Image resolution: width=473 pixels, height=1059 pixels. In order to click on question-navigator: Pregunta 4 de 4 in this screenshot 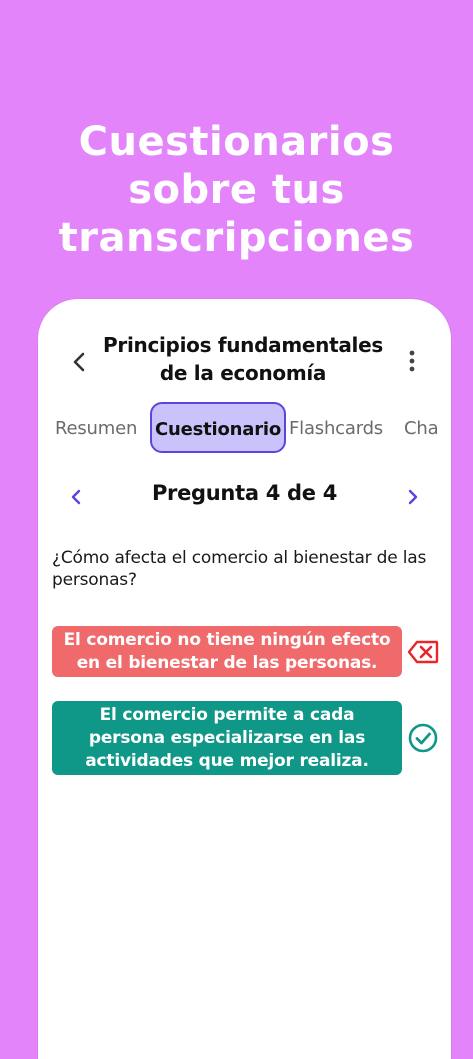, I will do `click(244, 497)`.